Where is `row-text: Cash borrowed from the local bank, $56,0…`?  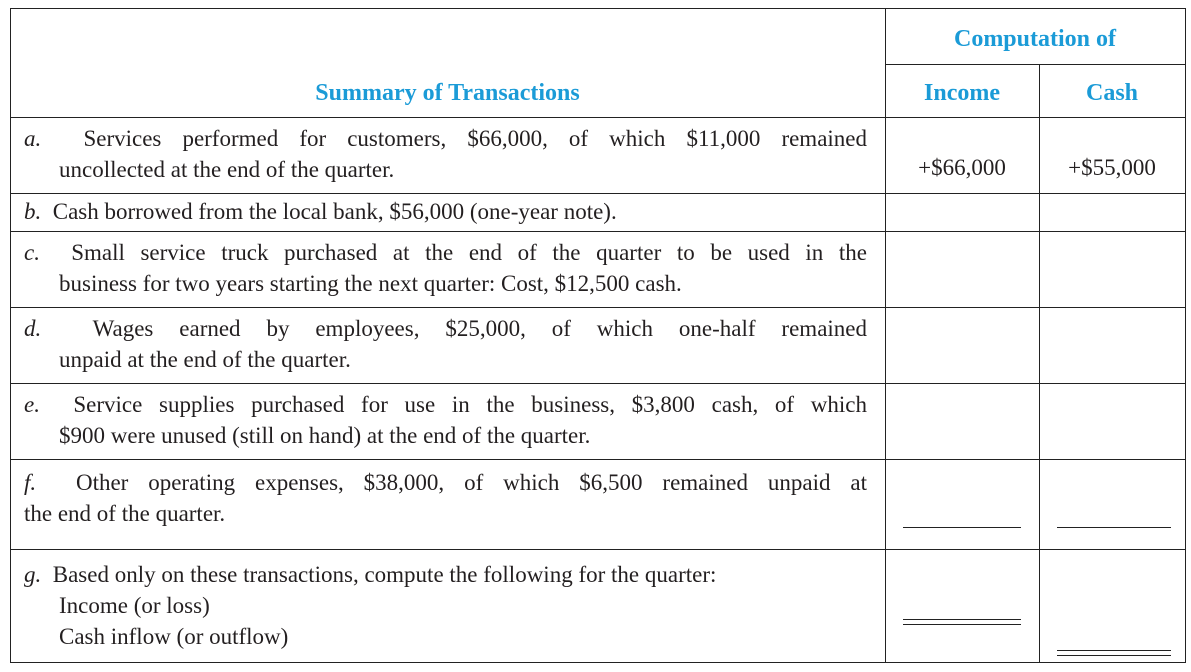 row-text: Cash borrowed from the local bank, $56,0… is located at coordinates (334, 211).